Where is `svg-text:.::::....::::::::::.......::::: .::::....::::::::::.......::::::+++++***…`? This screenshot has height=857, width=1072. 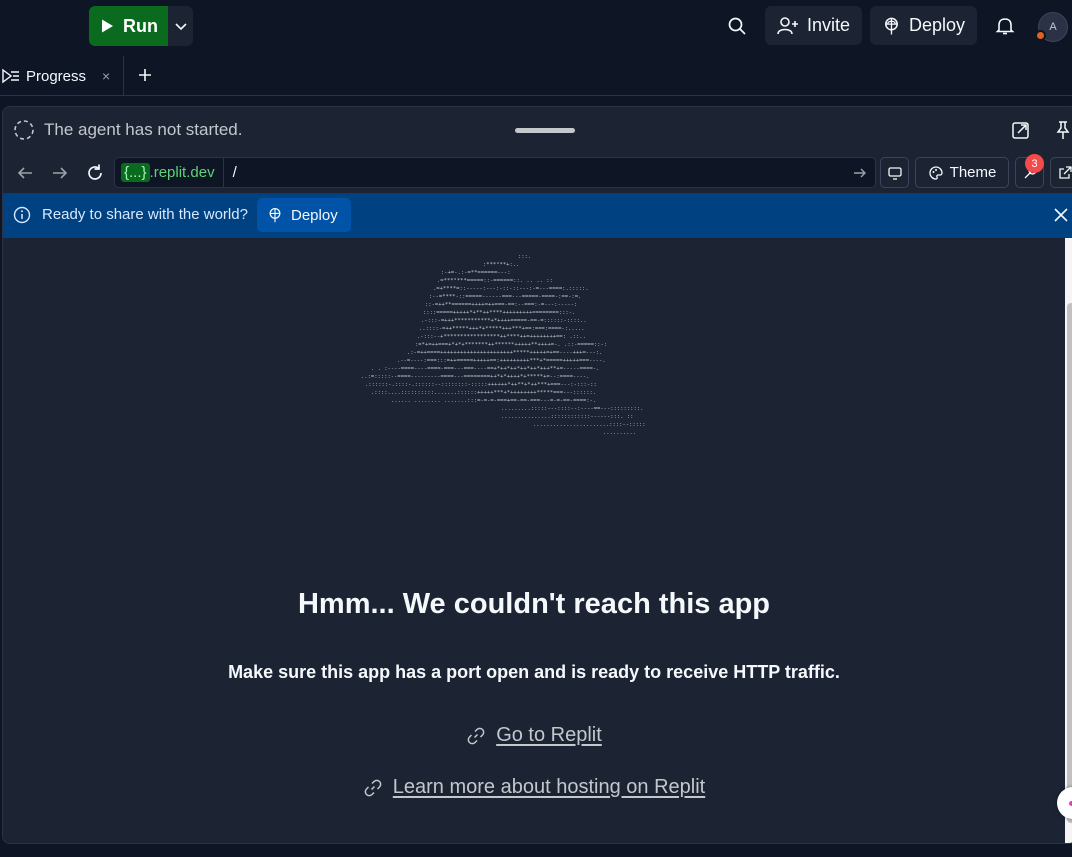 svg-text:.::::....::::::::::.......::::: .::::....::::::::::.......::::::+++++***… is located at coordinates (483, 393).